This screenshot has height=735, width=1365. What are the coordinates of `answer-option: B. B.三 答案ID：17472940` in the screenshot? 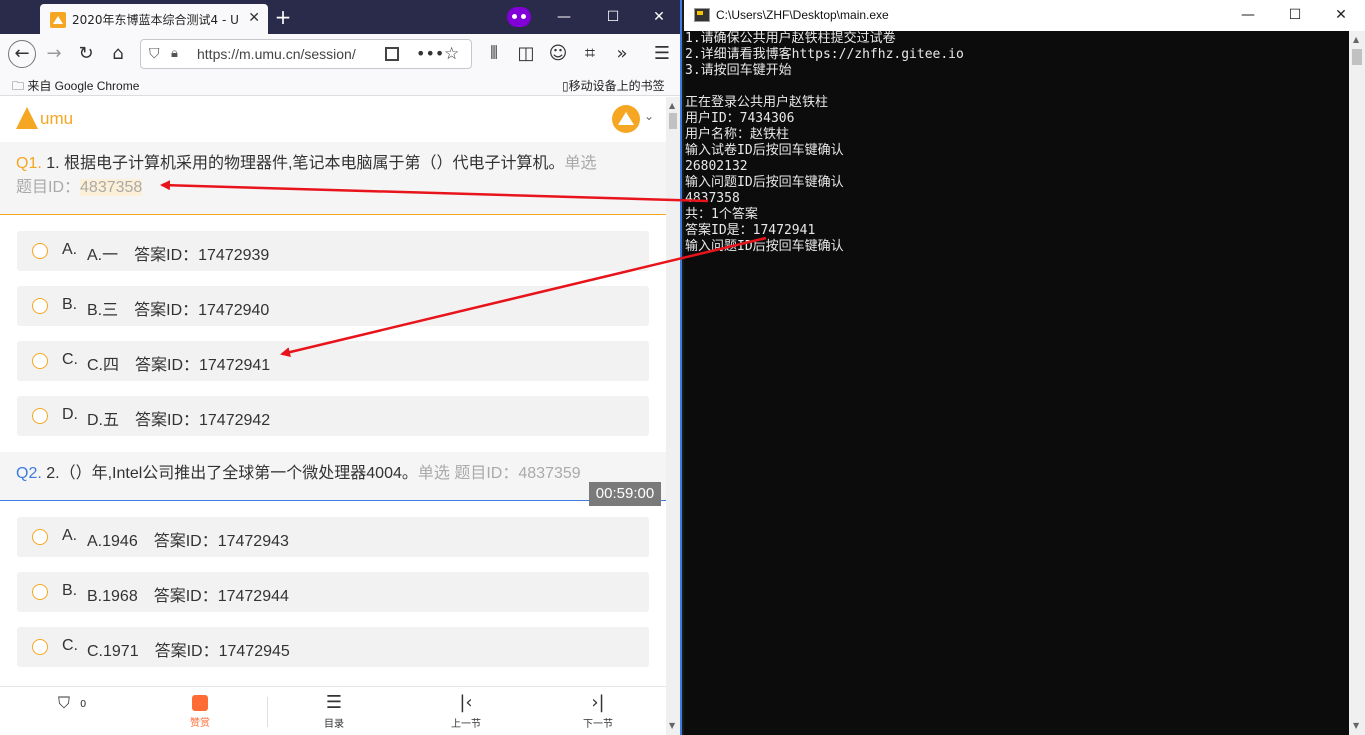 It's located at (333, 306).